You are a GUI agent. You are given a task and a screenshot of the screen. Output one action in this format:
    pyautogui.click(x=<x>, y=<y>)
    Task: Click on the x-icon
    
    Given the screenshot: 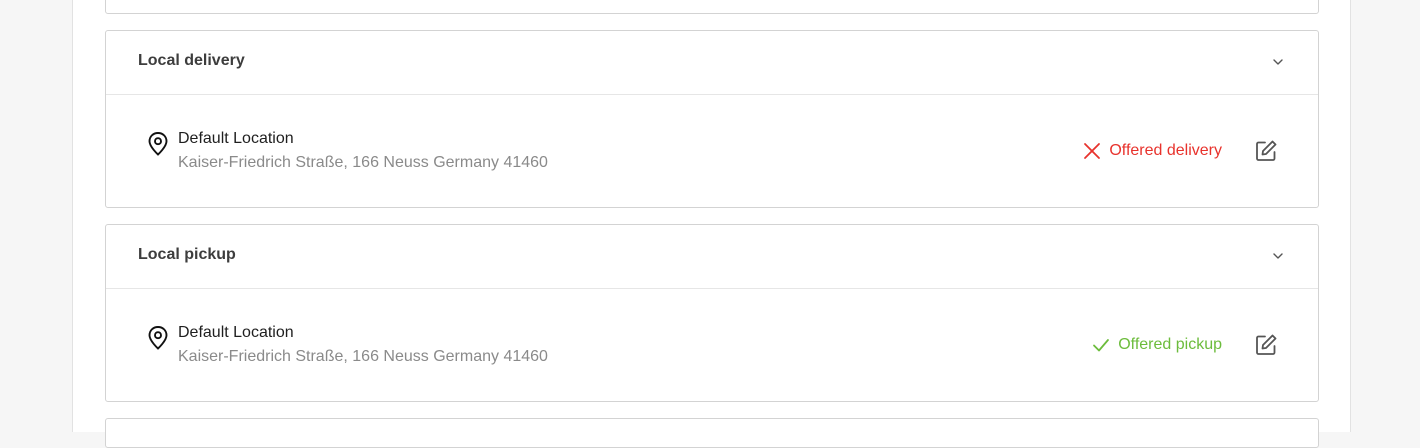 What is the action you would take?
    pyautogui.click(x=1092, y=151)
    